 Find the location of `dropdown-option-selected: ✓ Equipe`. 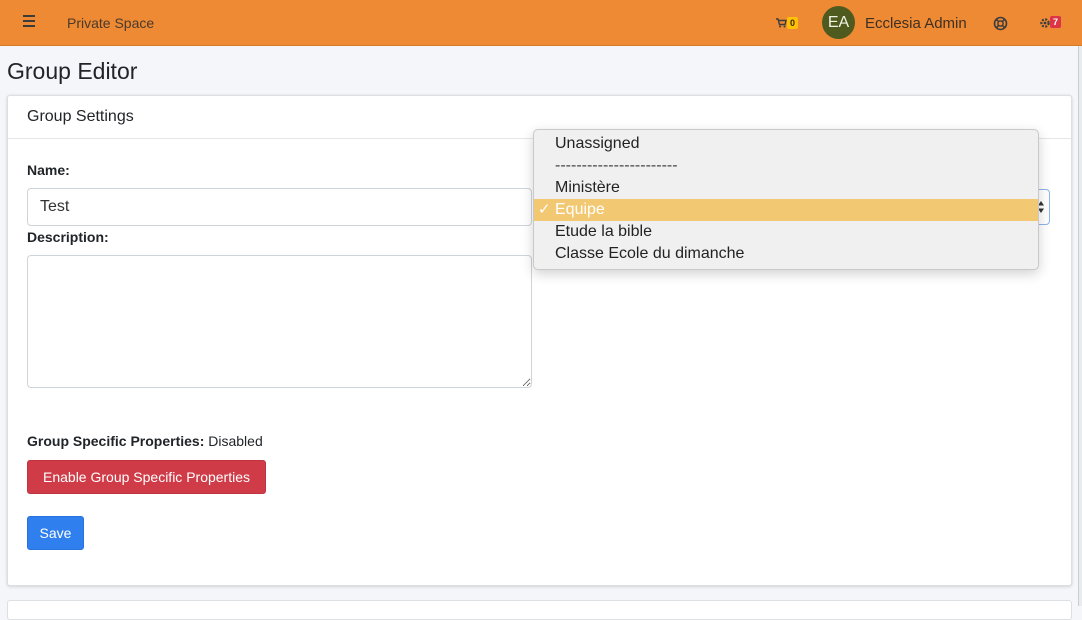

dropdown-option-selected: ✓ Equipe is located at coordinates (786, 210).